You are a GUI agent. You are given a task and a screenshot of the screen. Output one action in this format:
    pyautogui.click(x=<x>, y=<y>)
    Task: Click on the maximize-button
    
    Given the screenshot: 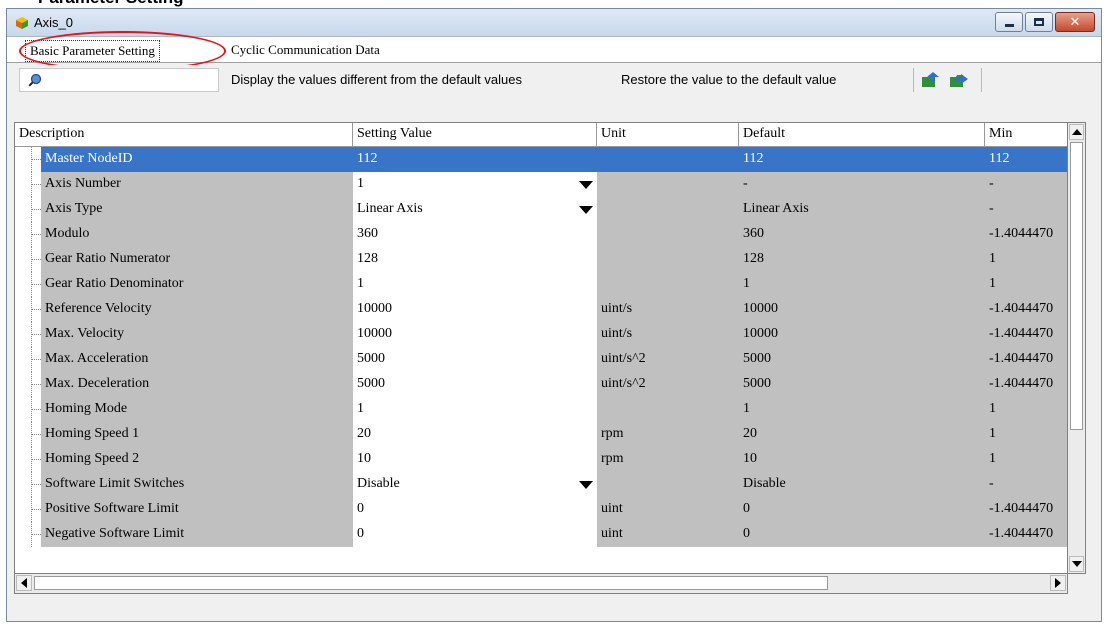 What is the action you would take?
    pyautogui.click(x=1039, y=22)
    